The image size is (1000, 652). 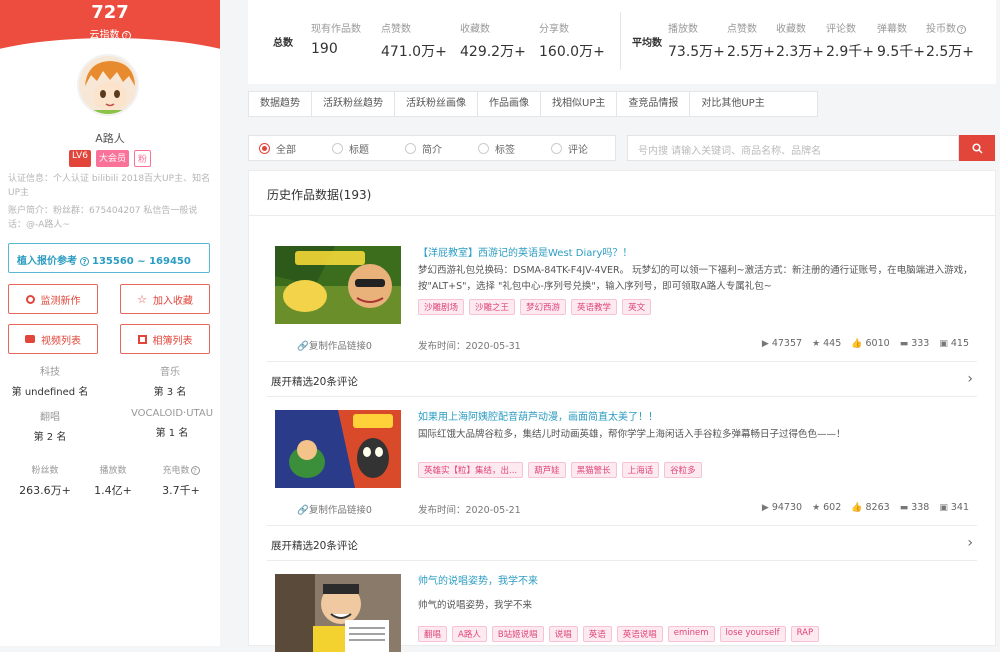 What do you see at coordinates (109, 258) in the screenshot?
I see `ad-price-reference: 植入报价参考? 135560 ~ 169450` at bounding box center [109, 258].